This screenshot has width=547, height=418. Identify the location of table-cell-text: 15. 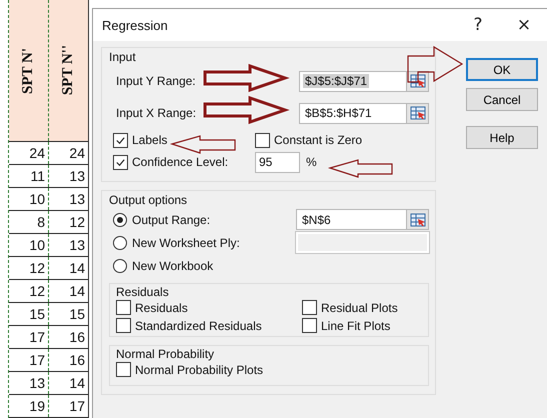
(77, 314).